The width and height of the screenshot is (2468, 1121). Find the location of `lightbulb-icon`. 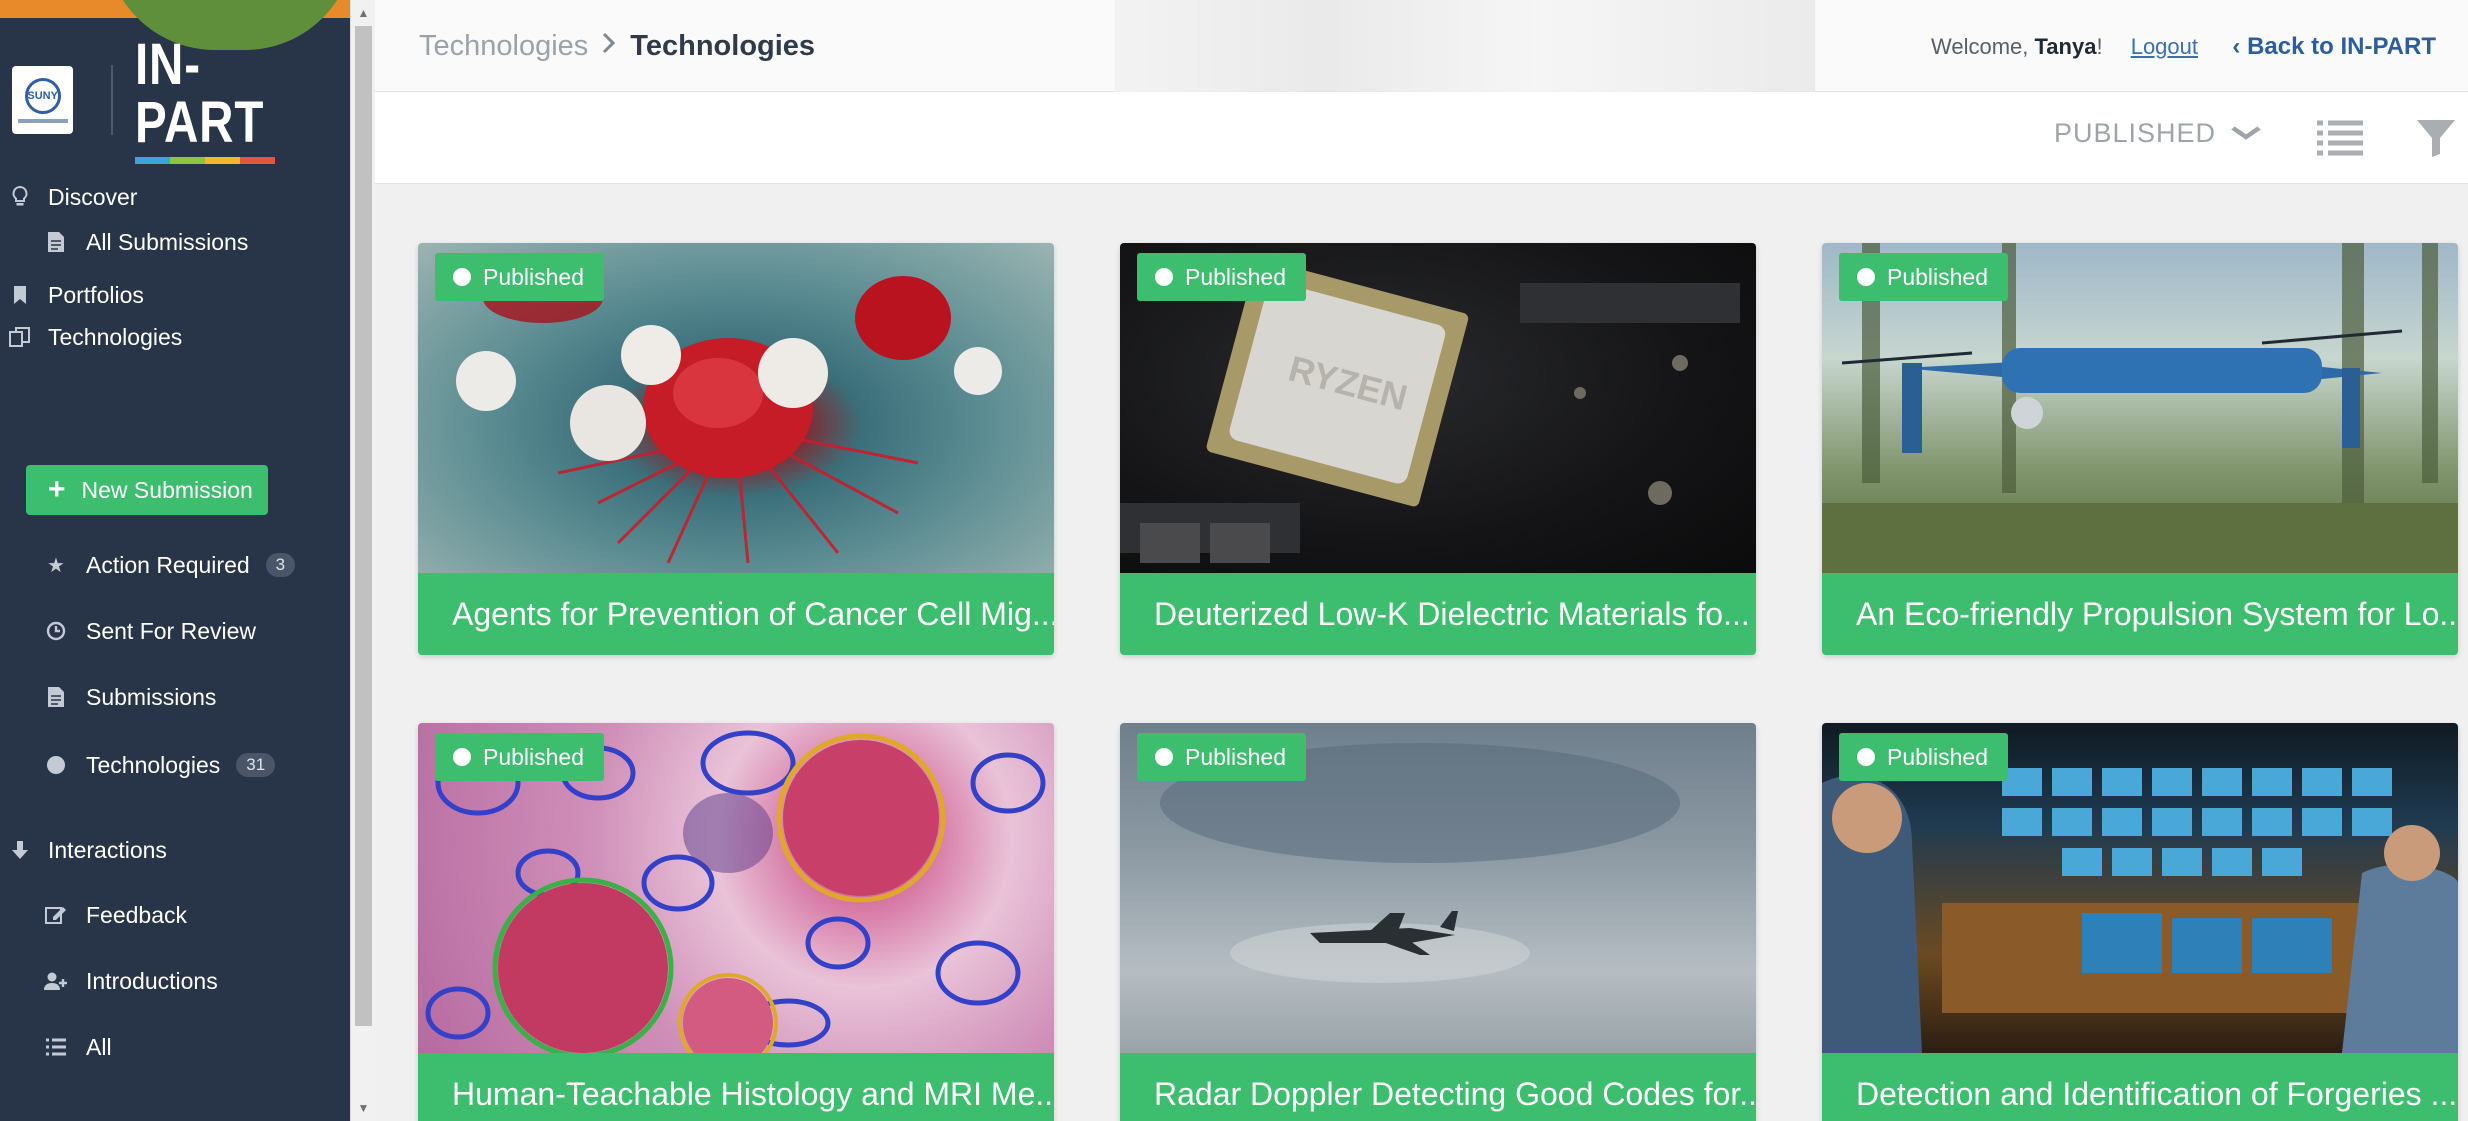

lightbulb-icon is located at coordinates (20, 197).